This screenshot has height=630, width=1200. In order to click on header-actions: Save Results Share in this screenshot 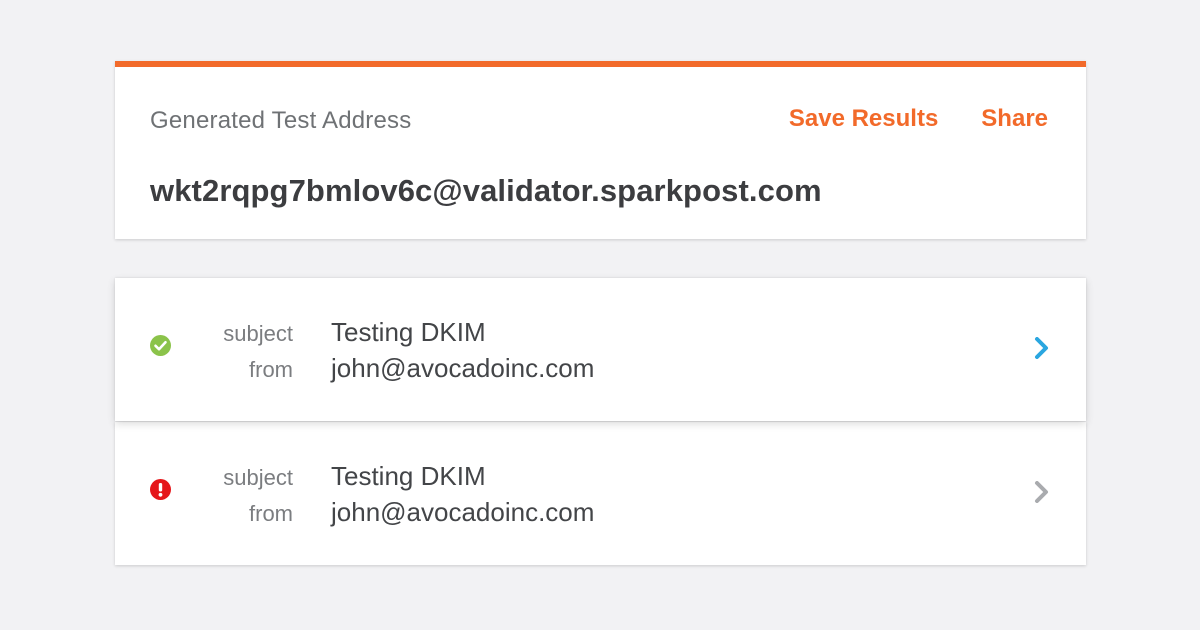, I will do `click(918, 119)`.